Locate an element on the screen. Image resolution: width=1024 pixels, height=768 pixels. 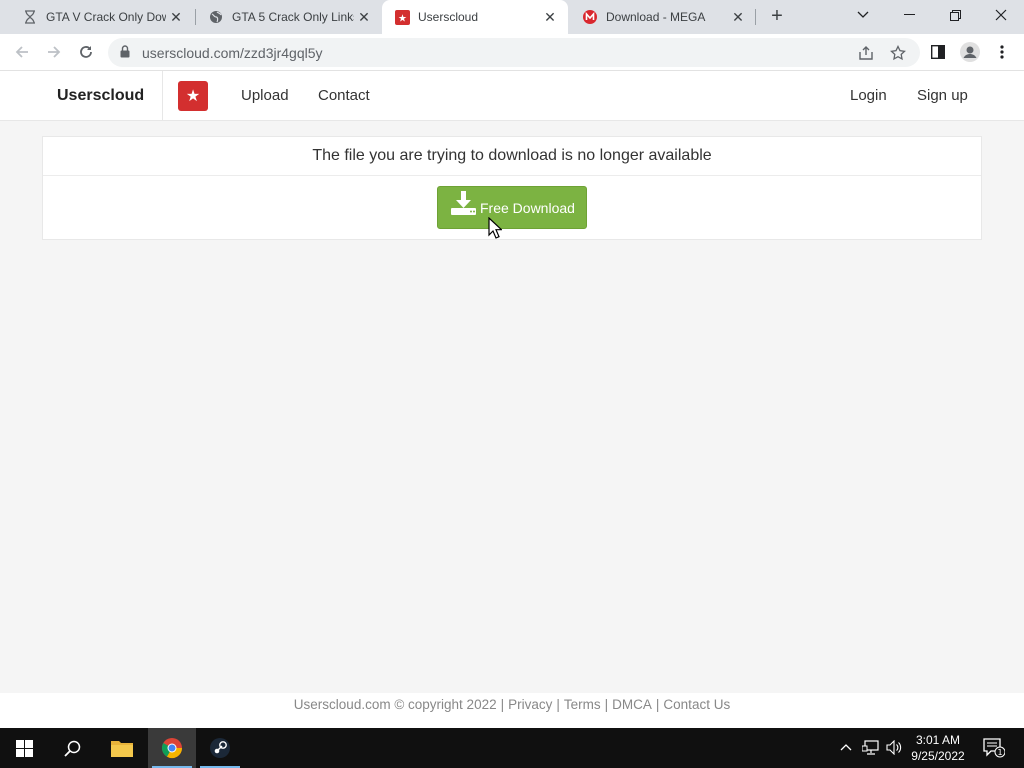
mouse-pointer-icon is located at coordinates (496, 230).